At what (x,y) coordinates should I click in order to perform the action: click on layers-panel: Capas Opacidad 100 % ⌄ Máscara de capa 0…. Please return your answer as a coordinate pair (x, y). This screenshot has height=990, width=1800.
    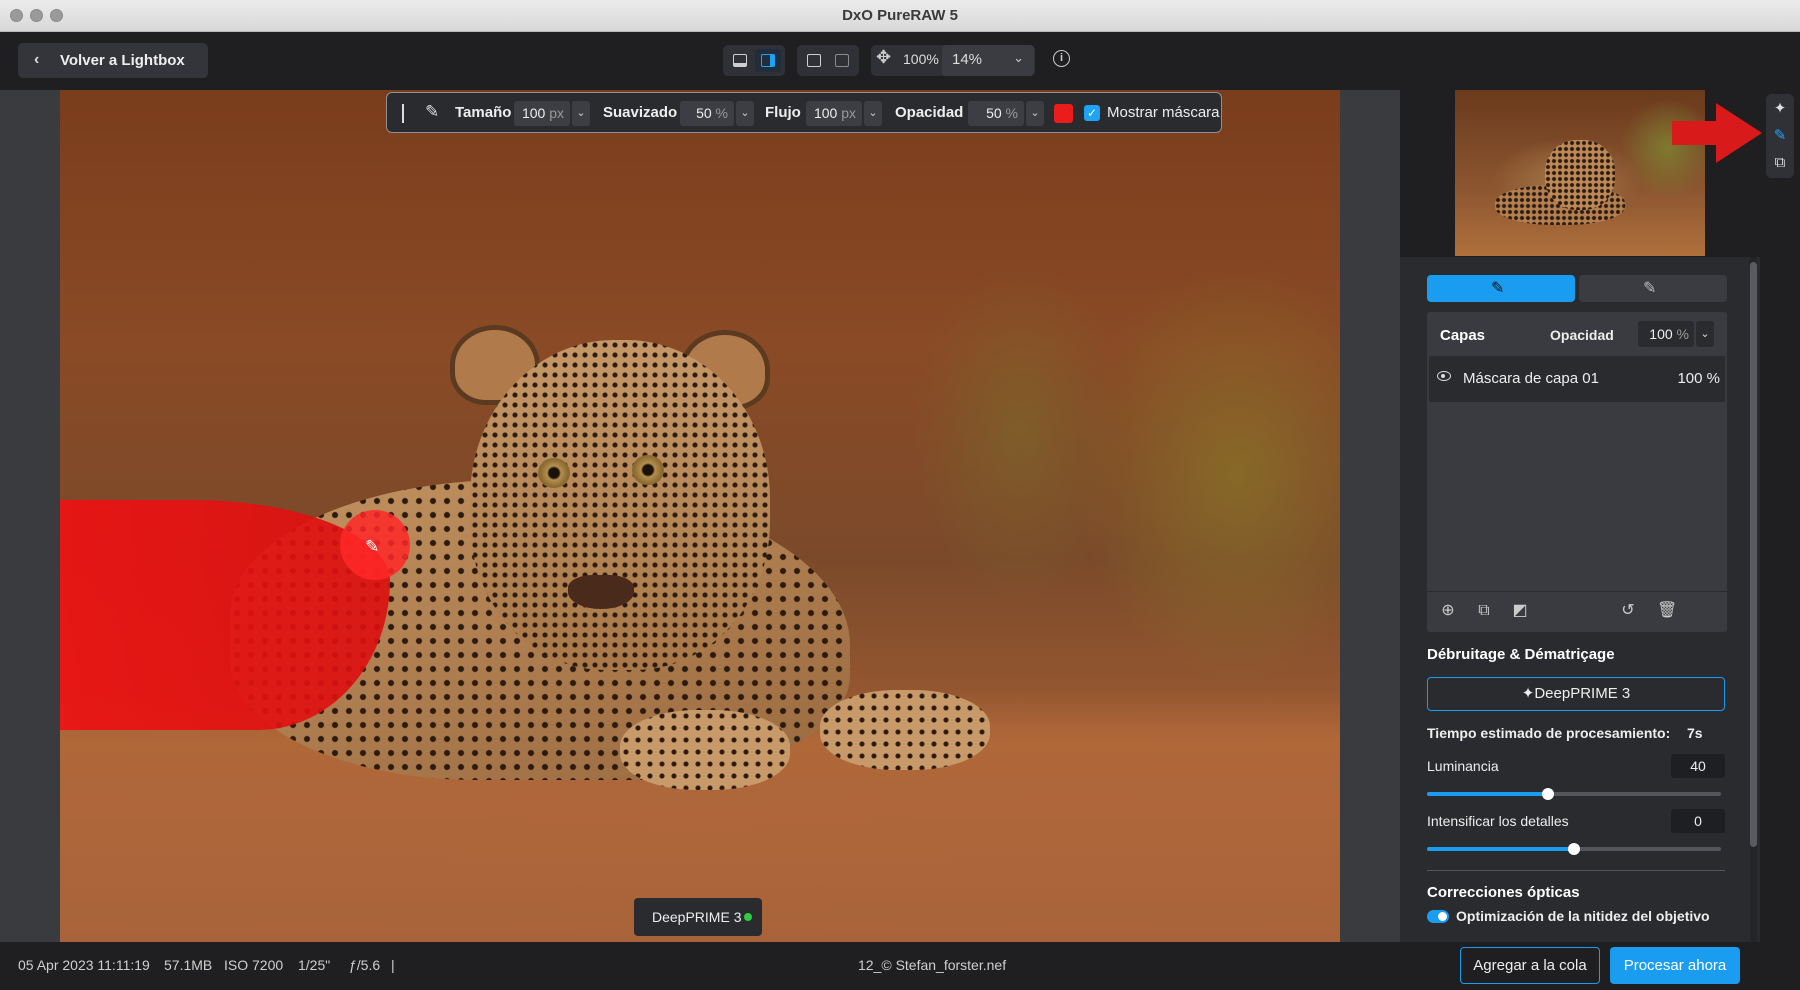
    Looking at the image, I should click on (1577, 472).